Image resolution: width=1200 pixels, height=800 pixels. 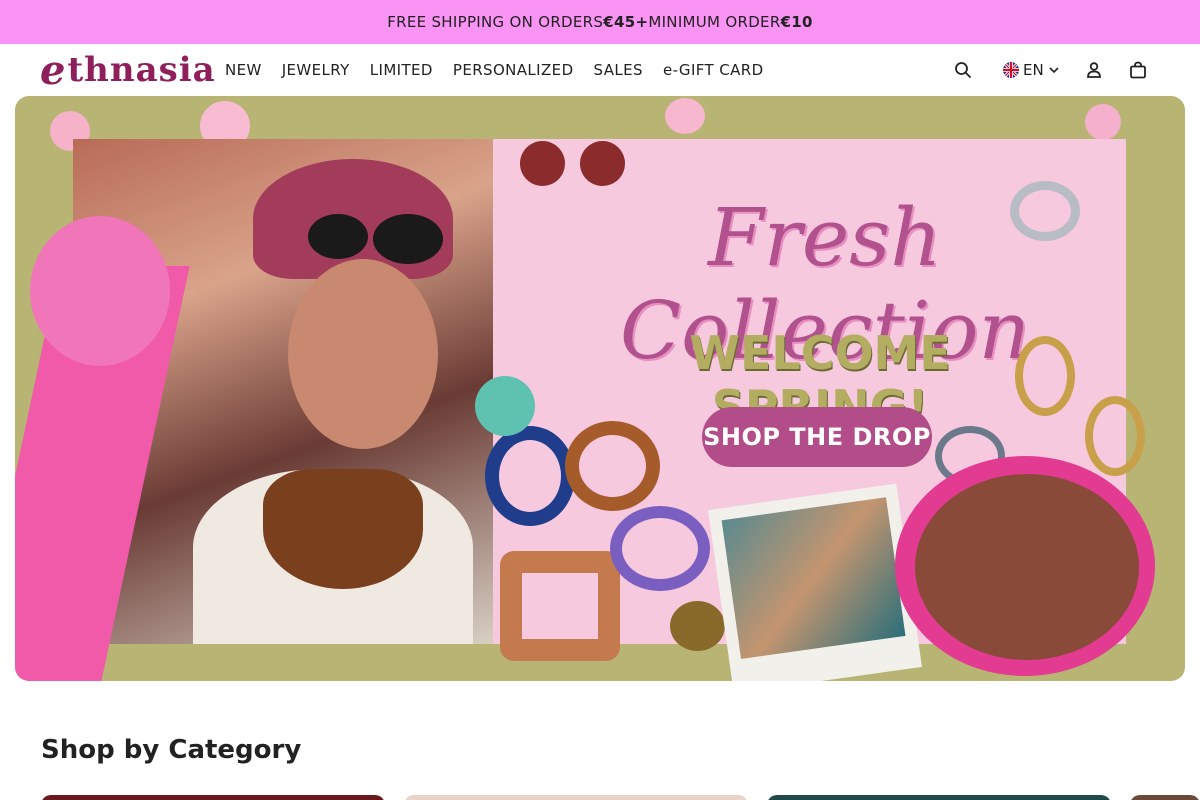 I want to click on polaroid-image, so click(x=813, y=578).